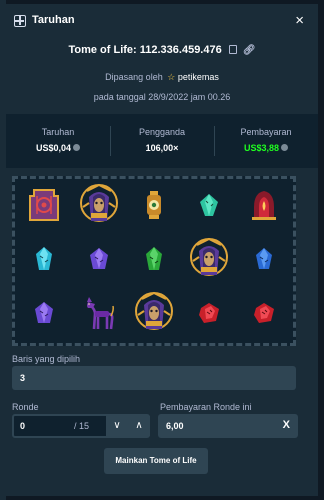  I want to click on username-link: petikemas, so click(198, 77).